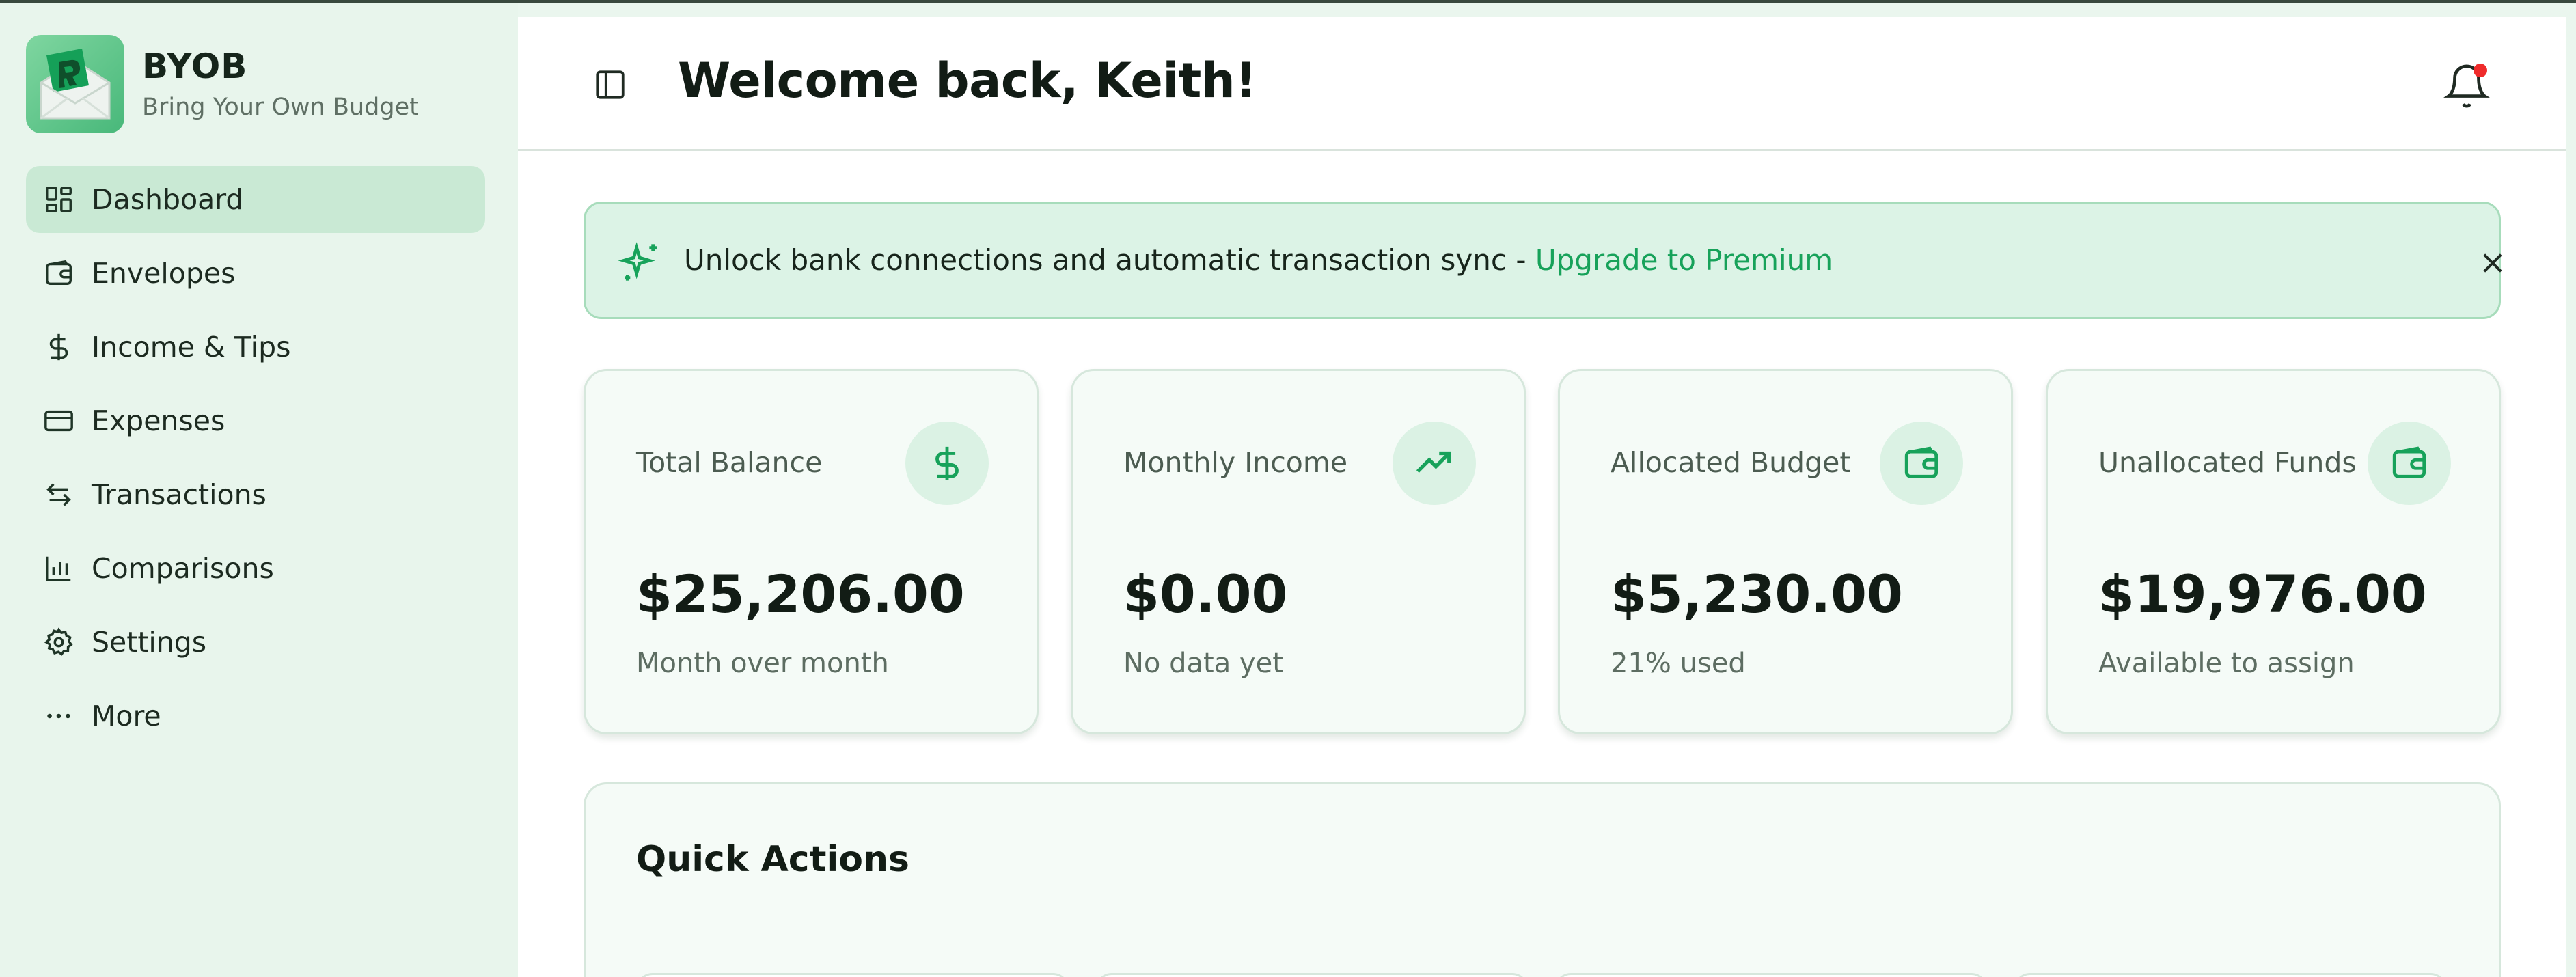  What do you see at coordinates (1678, 664) in the screenshot?
I see `stat-subtext: 21% used` at bounding box center [1678, 664].